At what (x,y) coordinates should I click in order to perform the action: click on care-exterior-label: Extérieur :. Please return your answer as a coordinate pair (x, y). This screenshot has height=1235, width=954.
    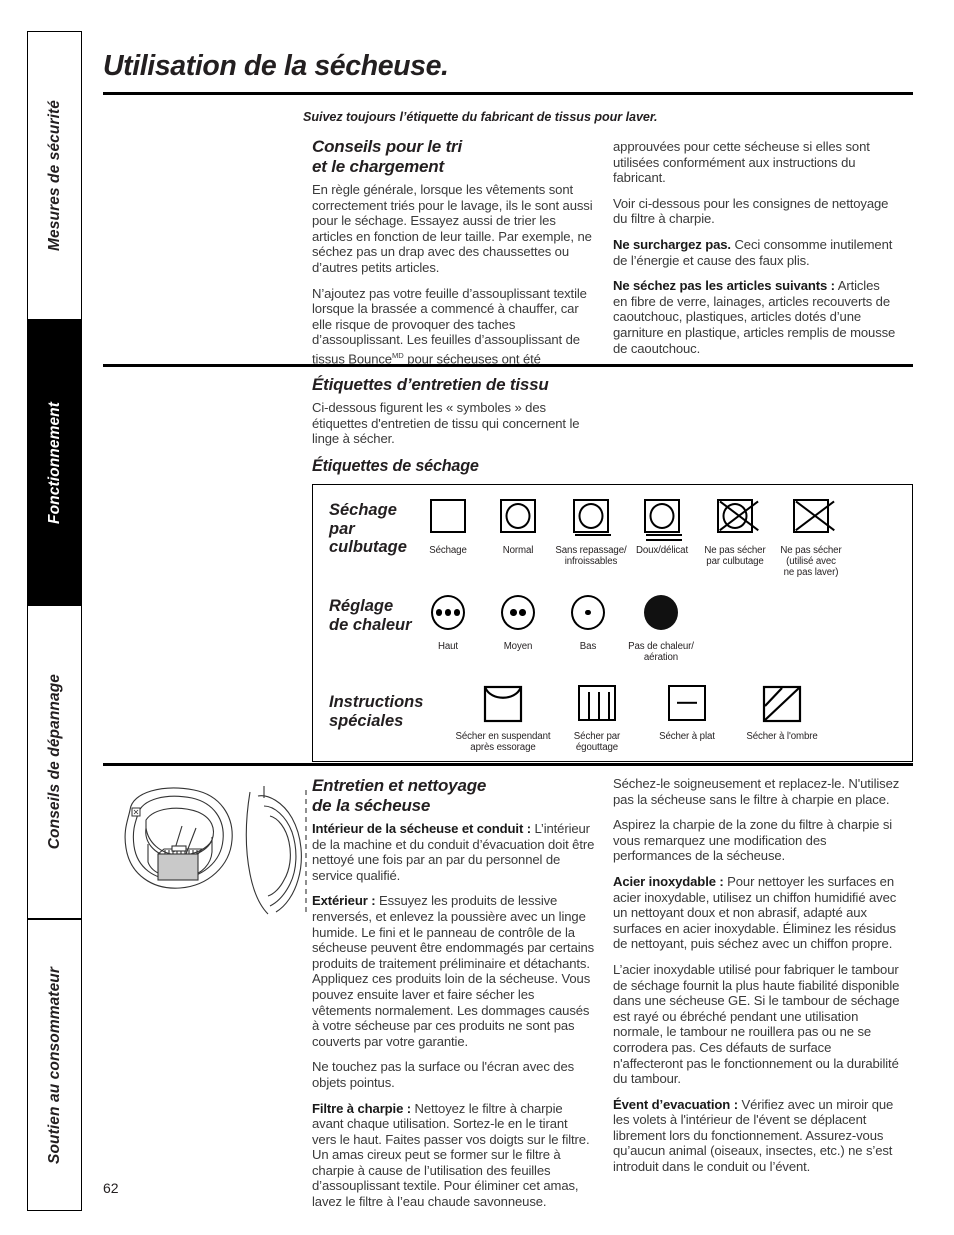
    Looking at the image, I should click on (344, 901).